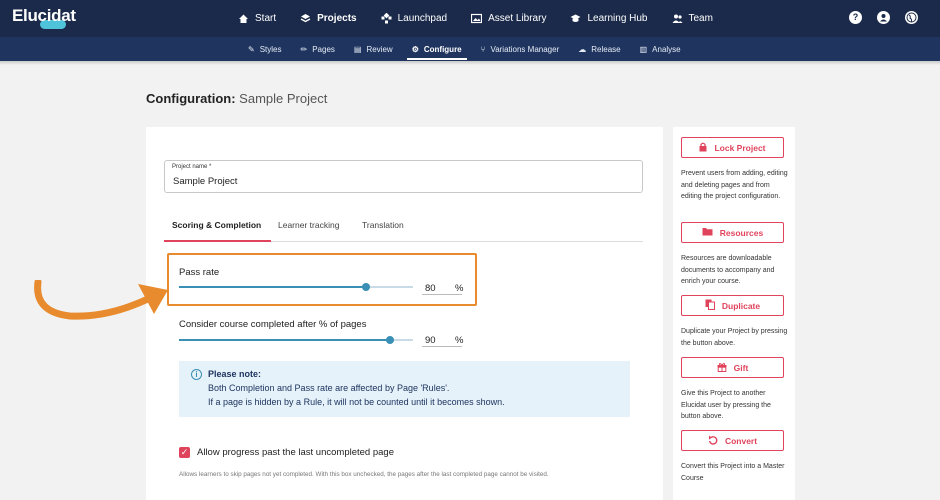  What do you see at coordinates (606, 49) in the screenshot?
I see `subnav-label-release: Release` at bounding box center [606, 49].